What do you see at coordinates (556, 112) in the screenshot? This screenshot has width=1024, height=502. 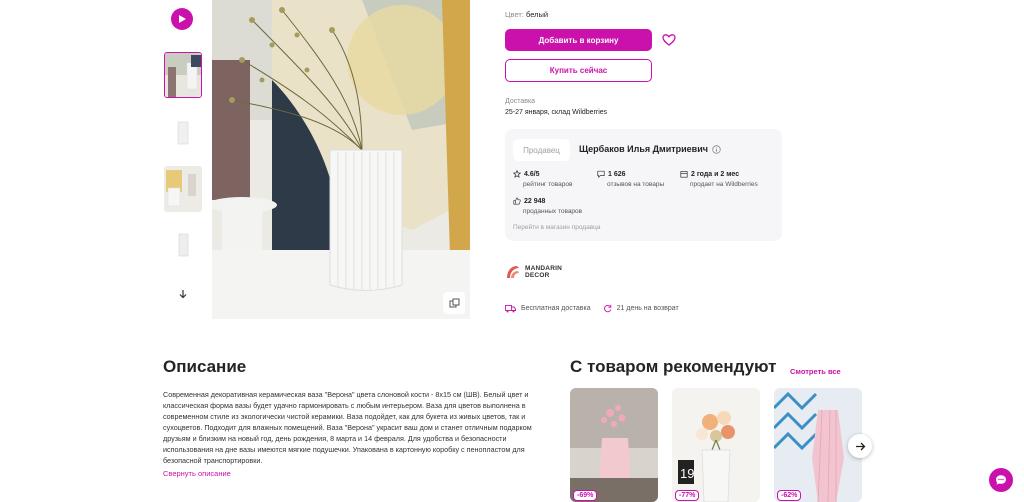 I see `delivery-value: 25-27 января, склад Wildberries` at bounding box center [556, 112].